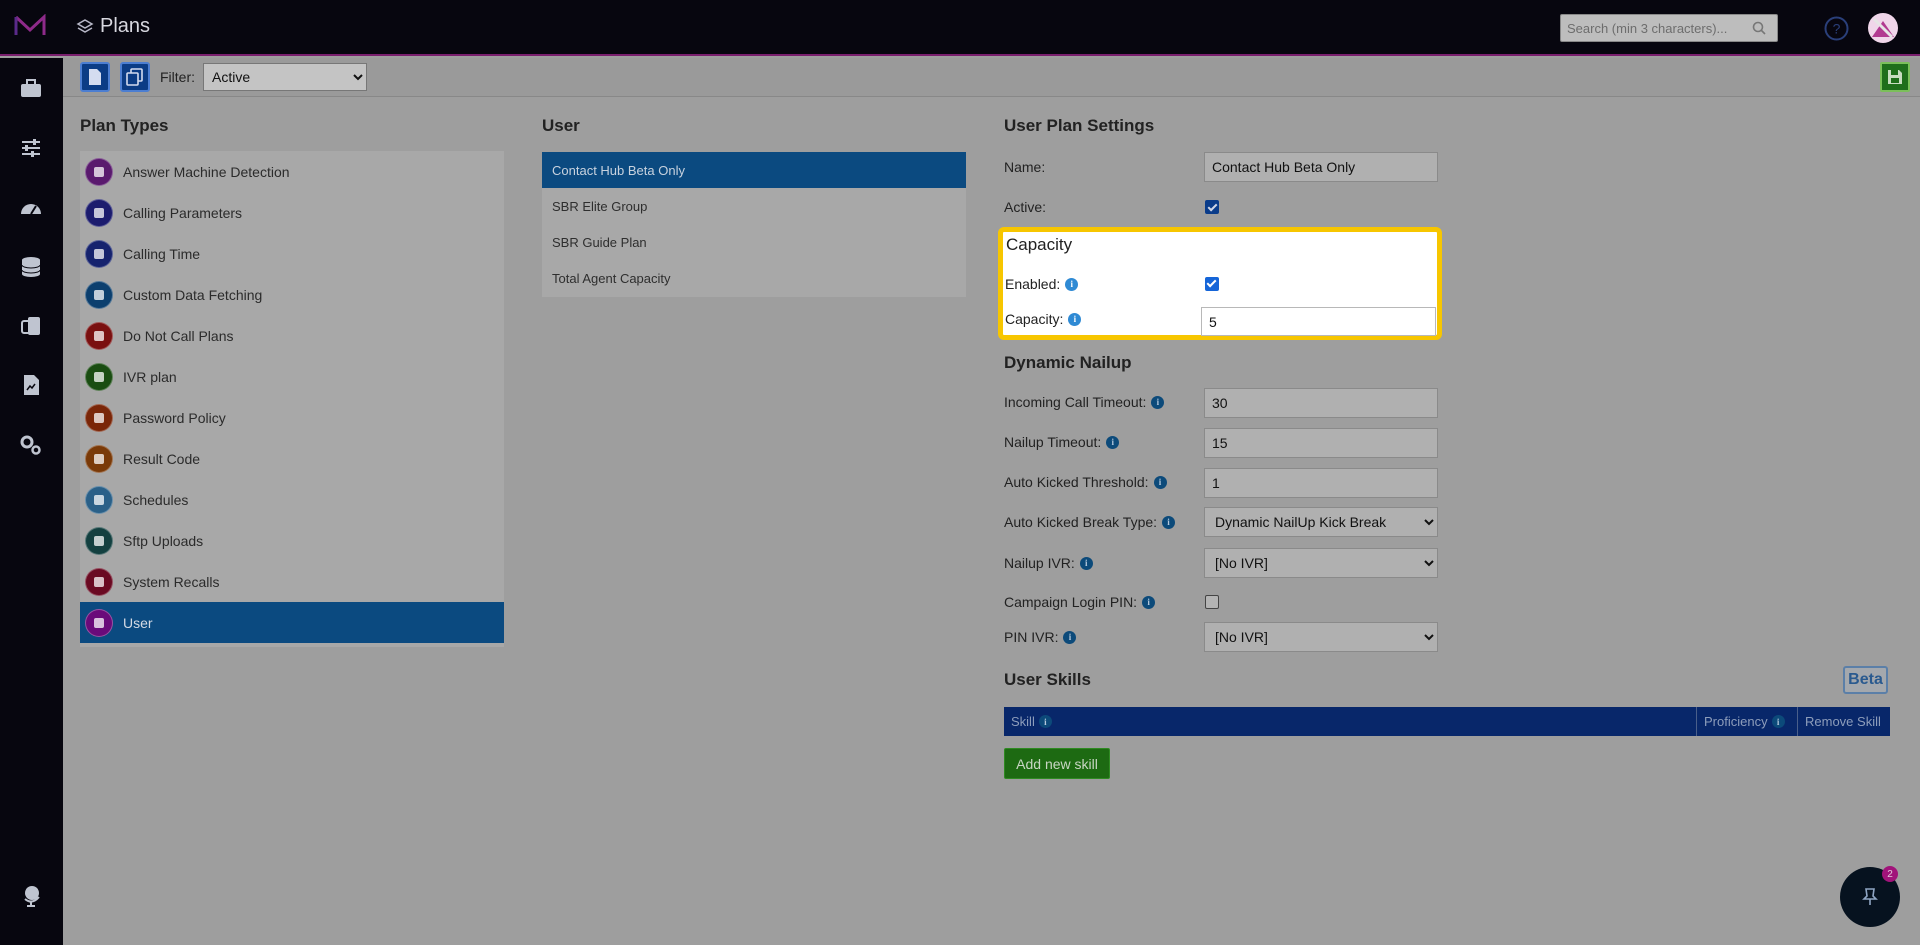 The width and height of the screenshot is (1920, 945). I want to click on nav-contacts, so click(31, 326).